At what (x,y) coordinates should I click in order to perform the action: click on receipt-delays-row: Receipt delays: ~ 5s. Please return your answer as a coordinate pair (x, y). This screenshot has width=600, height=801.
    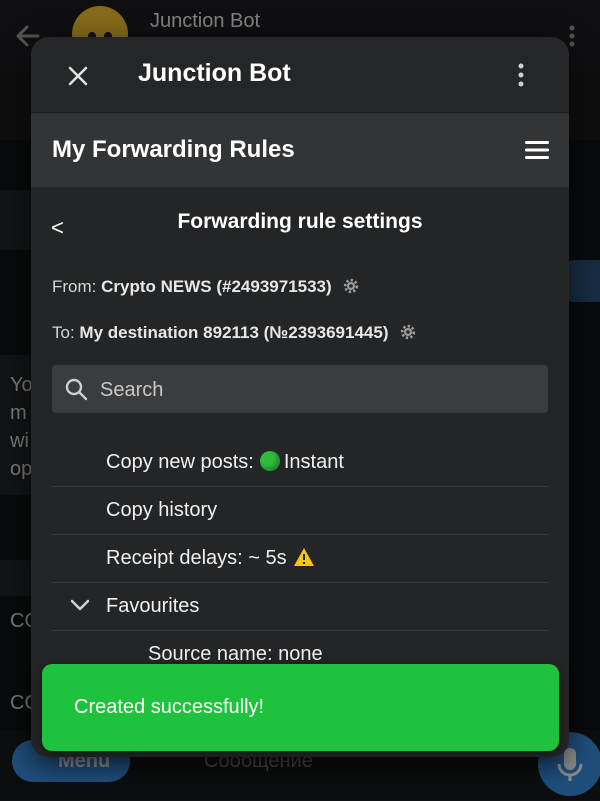
    Looking at the image, I should click on (300, 559).